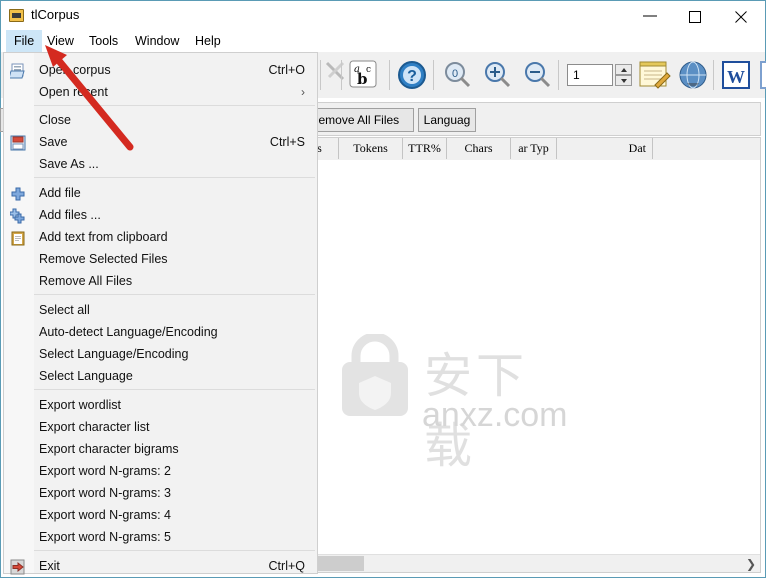 This screenshot has width=766, height=579. What do you see at coordinates (479, 148) in the screenshot?
I see `column-header-chars: Chars` at bounding box center [479, 148].